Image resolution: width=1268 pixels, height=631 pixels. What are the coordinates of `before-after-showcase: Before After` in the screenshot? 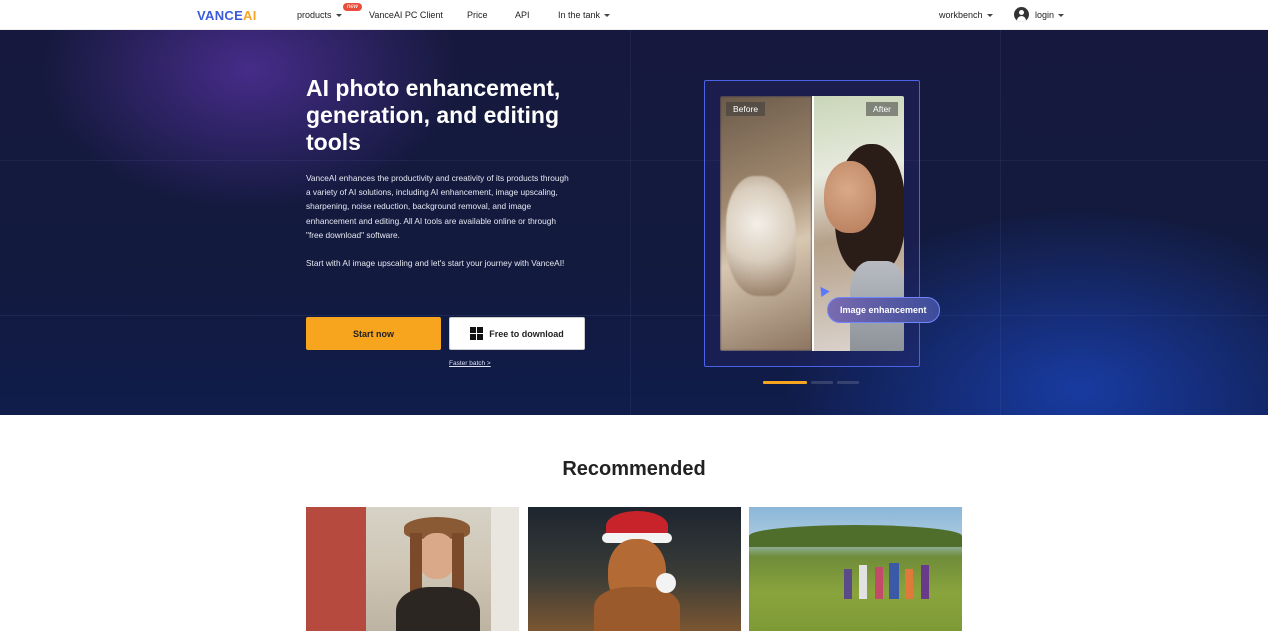 It's located at (812, 223).